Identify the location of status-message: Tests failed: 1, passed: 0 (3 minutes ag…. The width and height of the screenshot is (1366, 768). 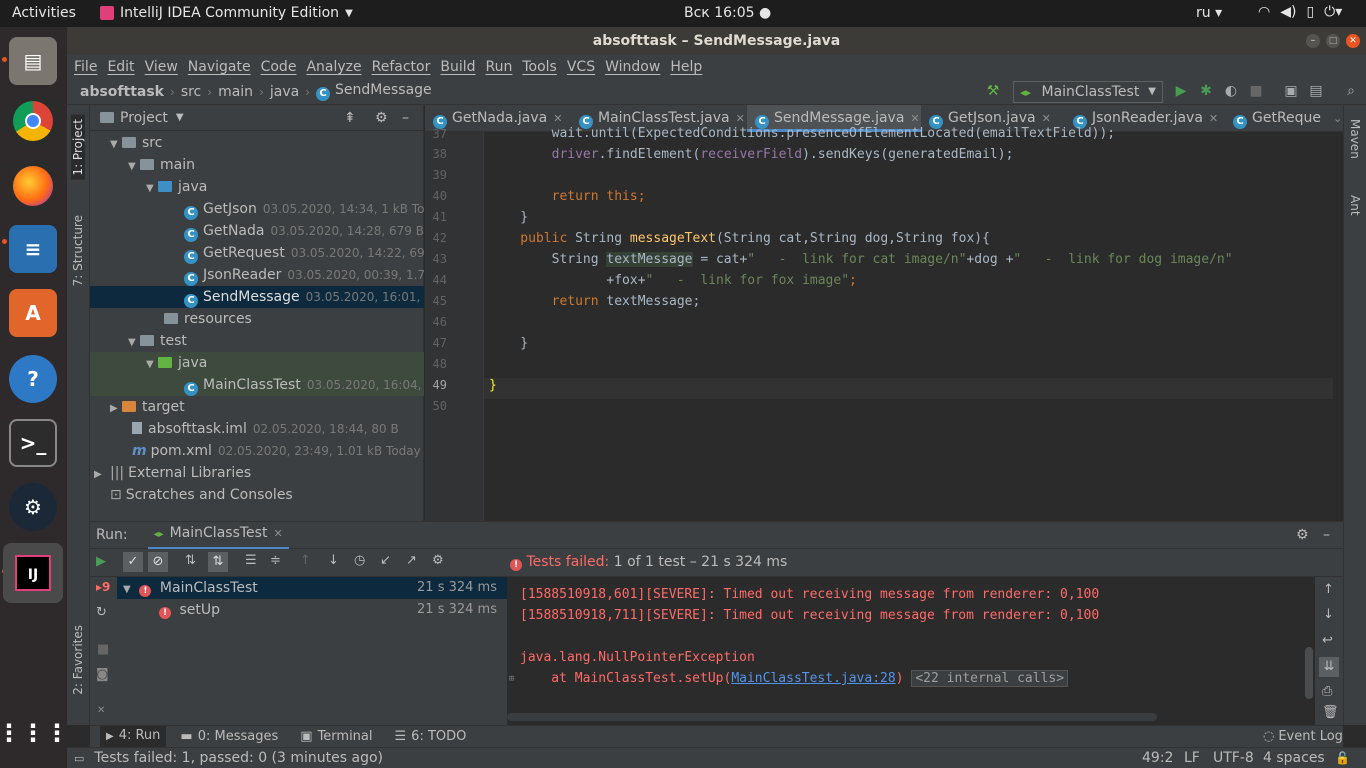
(238, 758).